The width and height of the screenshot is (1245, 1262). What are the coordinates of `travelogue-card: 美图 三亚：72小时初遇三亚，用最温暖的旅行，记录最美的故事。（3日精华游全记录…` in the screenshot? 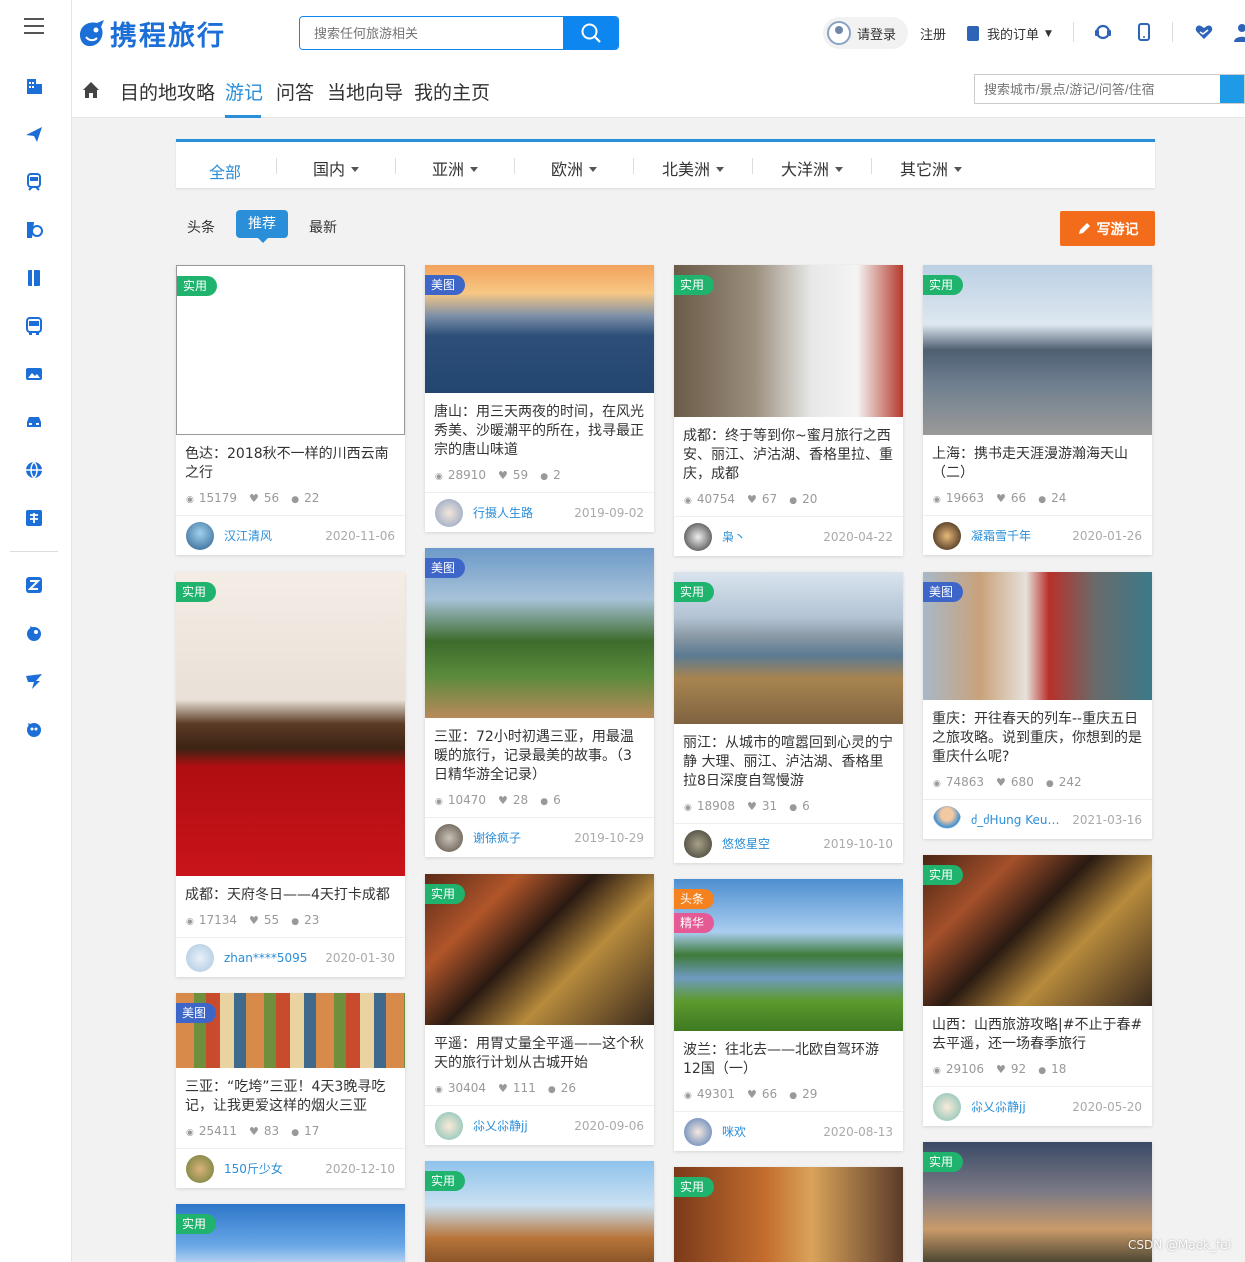 It's located at (539, 702).